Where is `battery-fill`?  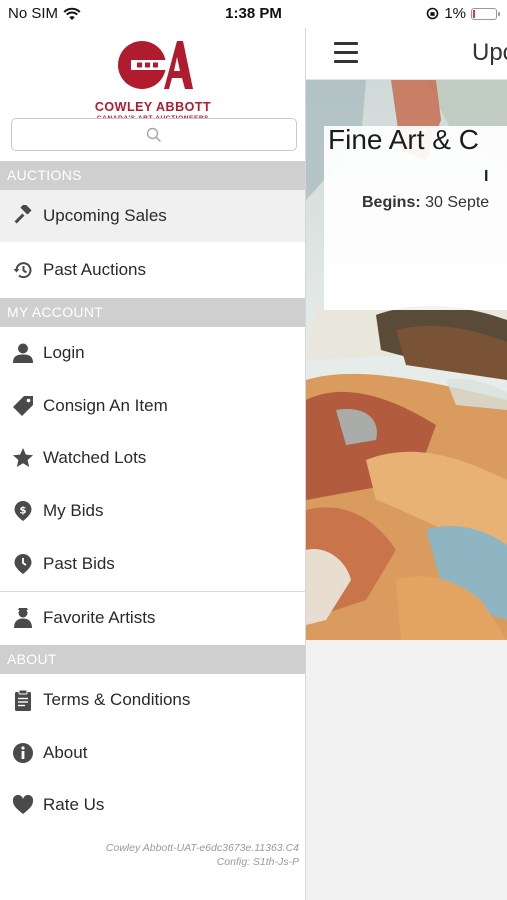 battery-fill is located at coordinates (474, 13).